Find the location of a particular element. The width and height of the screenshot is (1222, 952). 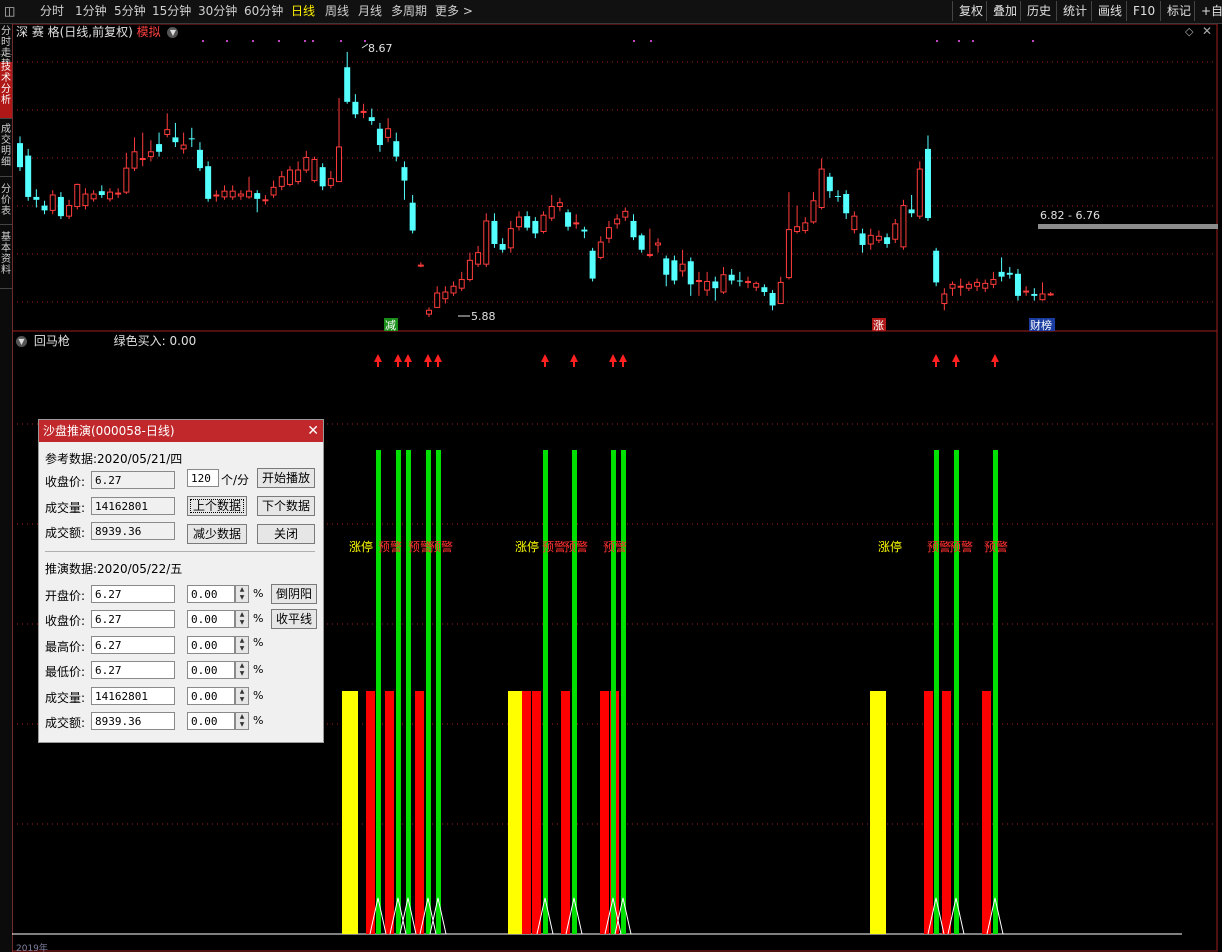

speed-input: 120 is located at coordinates (203, 478).